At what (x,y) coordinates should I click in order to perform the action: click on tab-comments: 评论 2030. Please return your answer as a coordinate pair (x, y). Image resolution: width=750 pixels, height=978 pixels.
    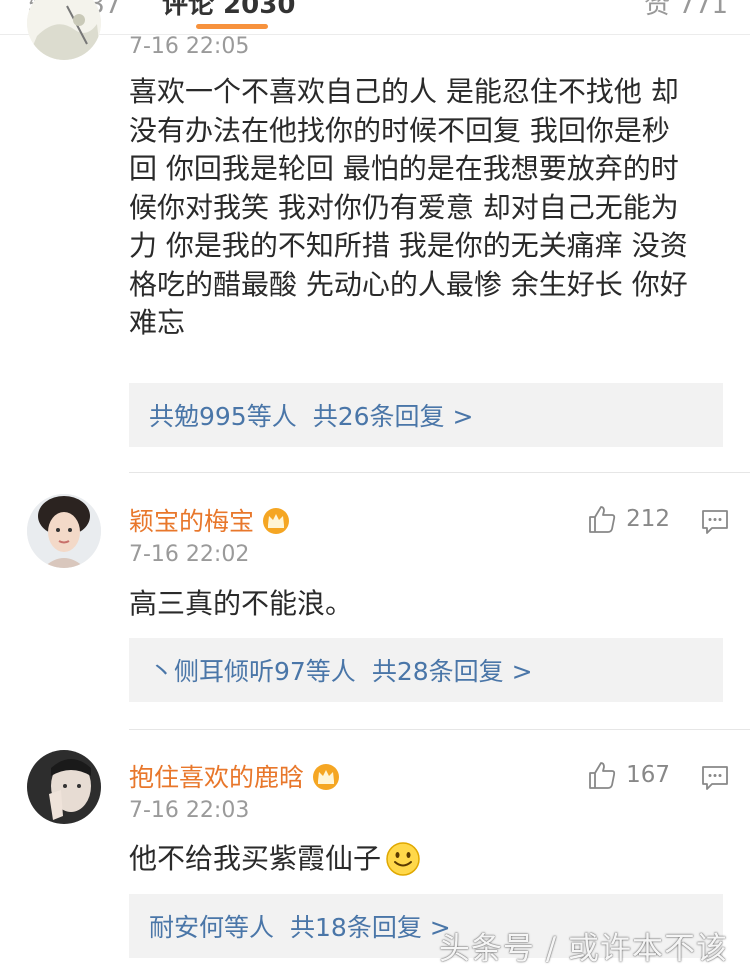
    Looking at the image, I should click on (228, 10).